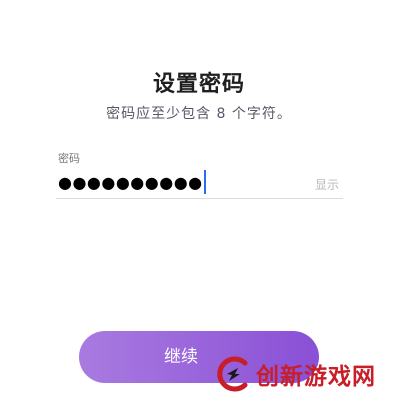 The image size is (398, 398). I want to click on password-label: 密码, so click(69, 158).